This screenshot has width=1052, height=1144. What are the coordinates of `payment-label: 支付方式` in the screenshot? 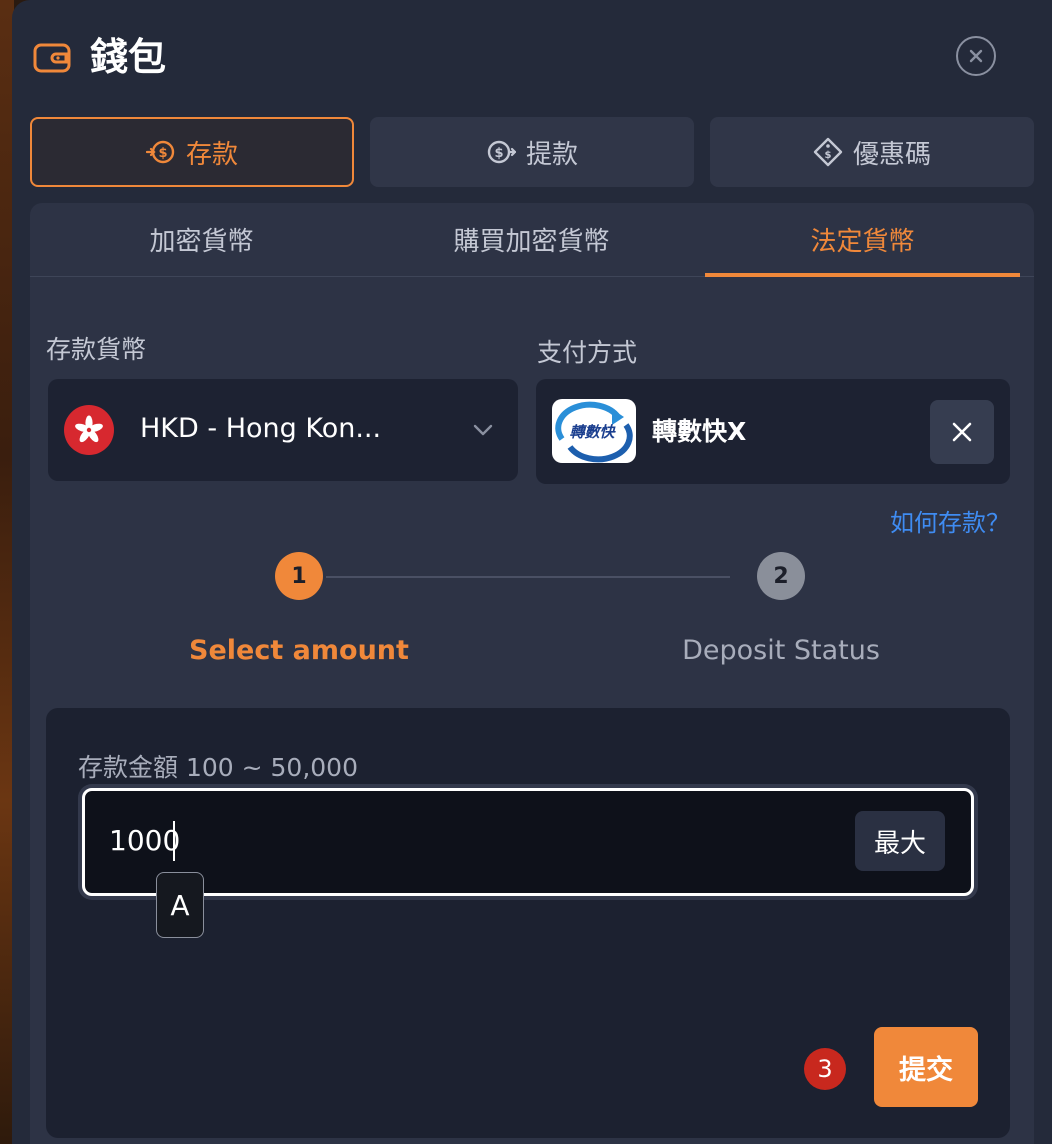 It's located at (587, 352).